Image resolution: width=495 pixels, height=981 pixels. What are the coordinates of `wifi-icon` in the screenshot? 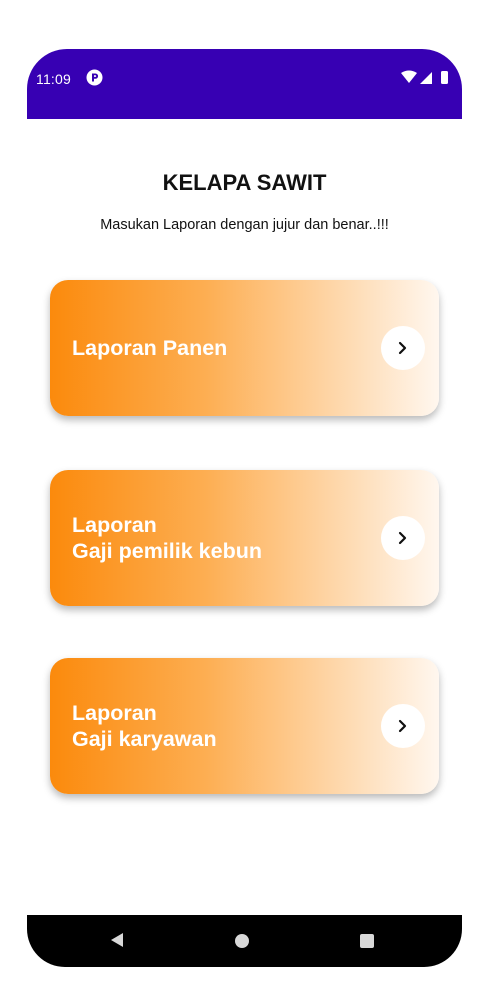 It's located at (409, 76).